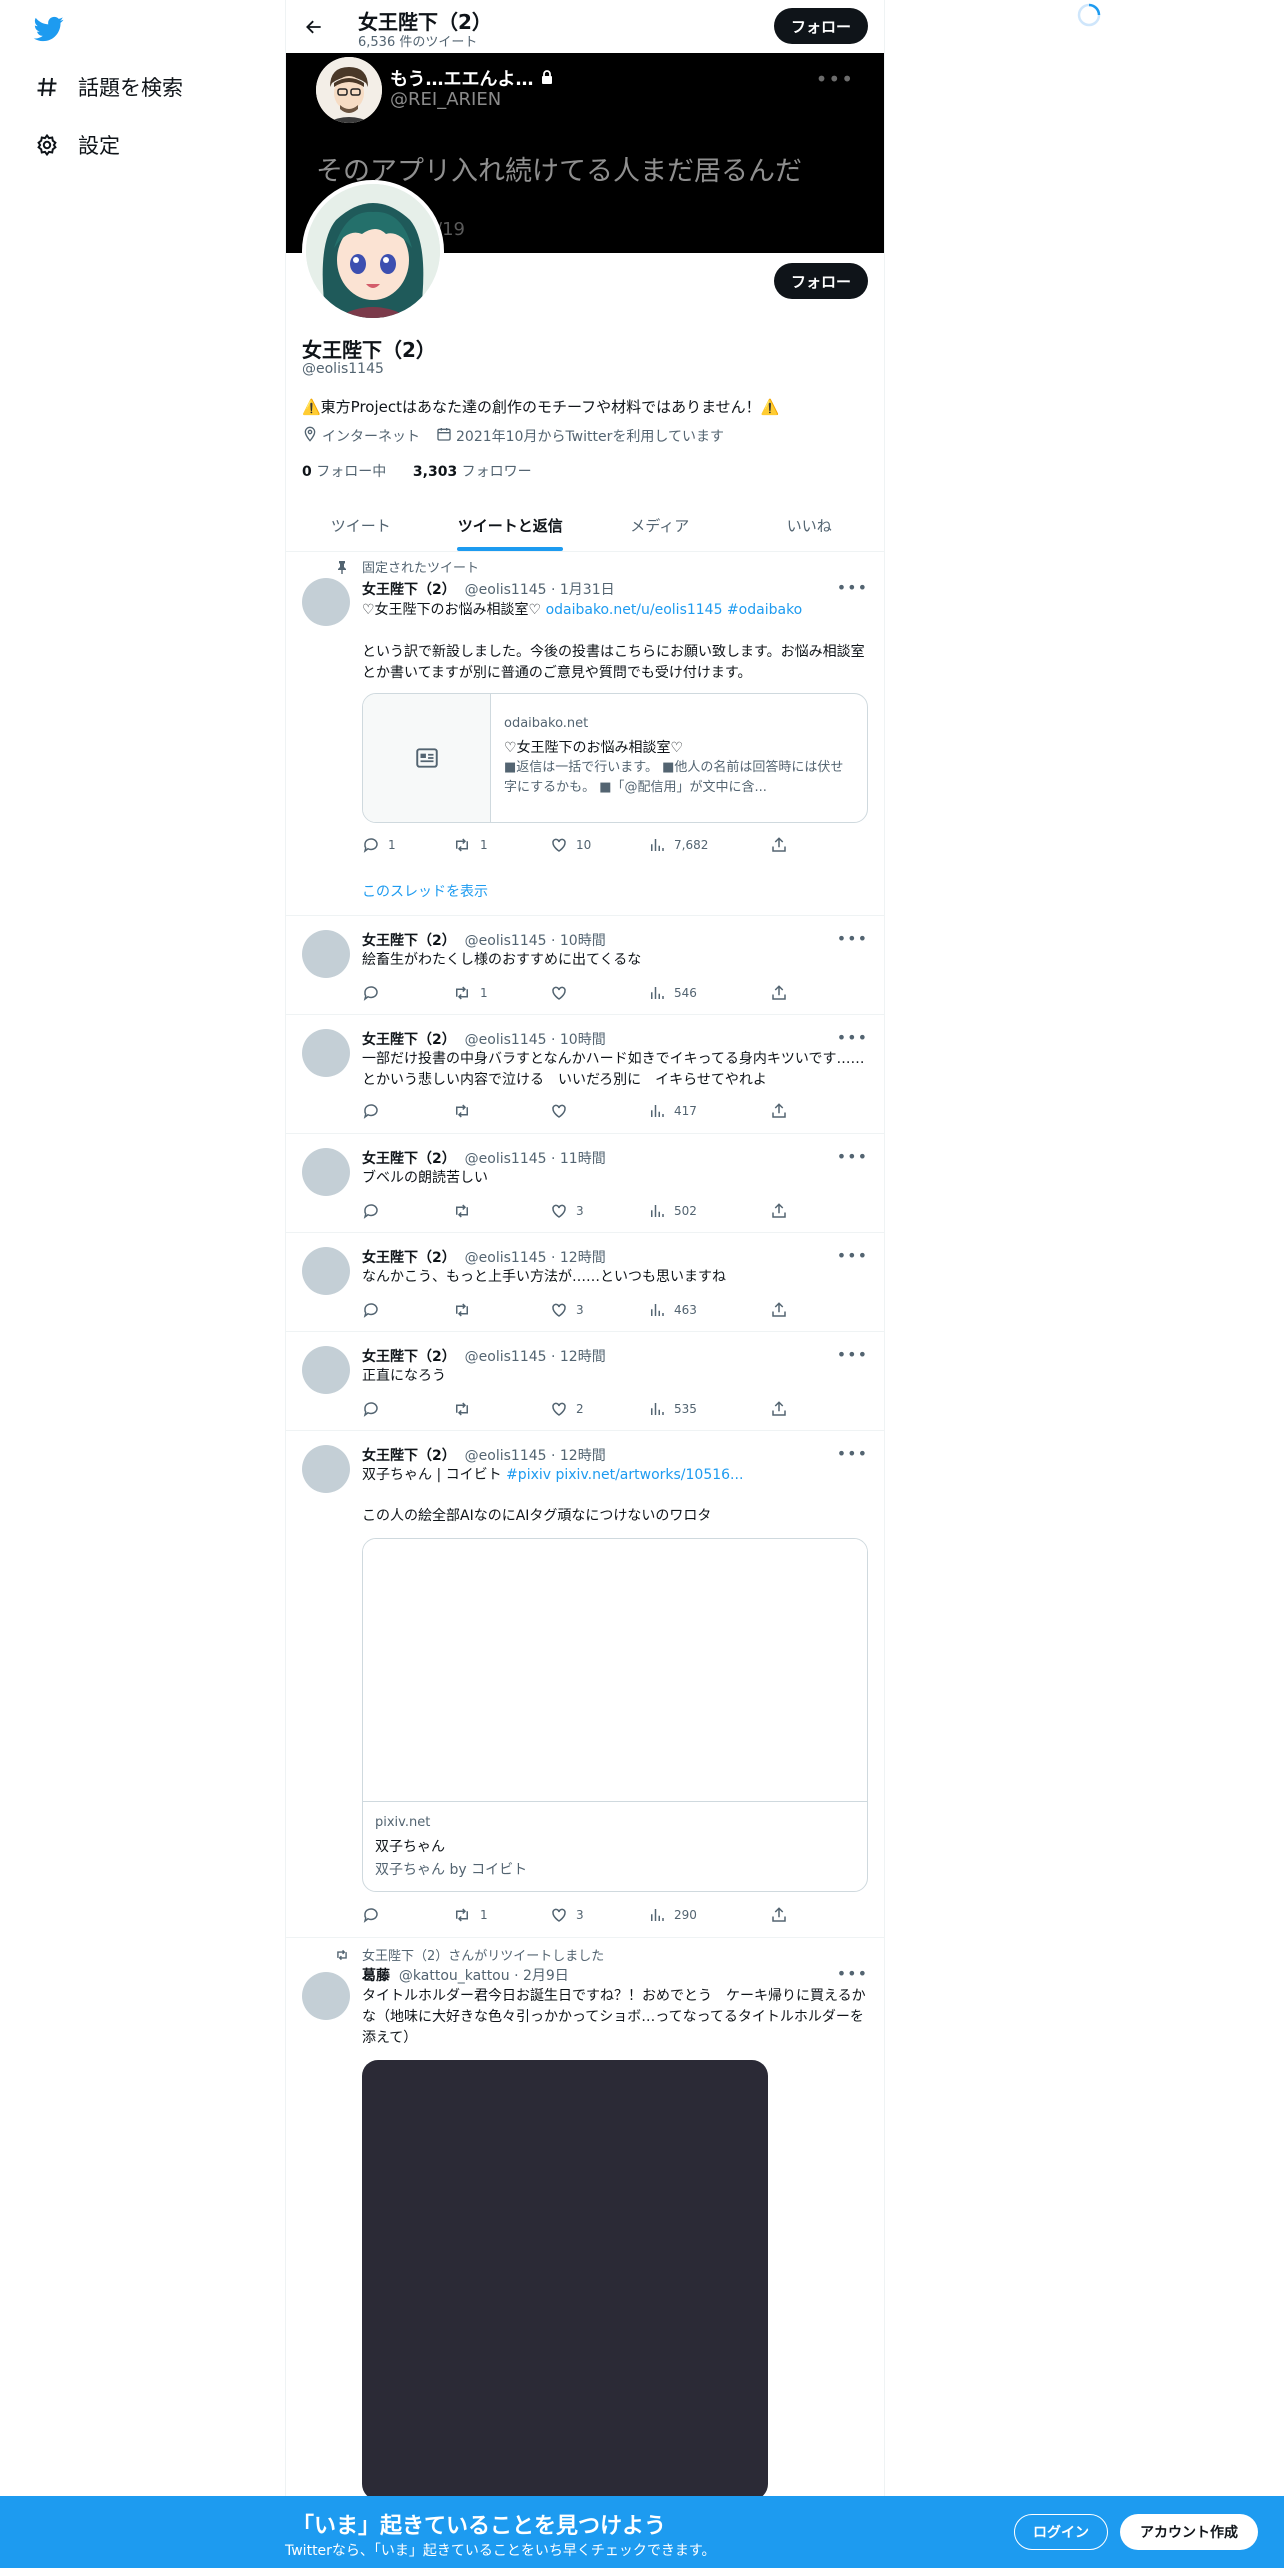  What do you see at coordinates (1189, 2532) in the screenshot?
I see `signup-button: アカウント作成` at bounding box center [1189, 2532].